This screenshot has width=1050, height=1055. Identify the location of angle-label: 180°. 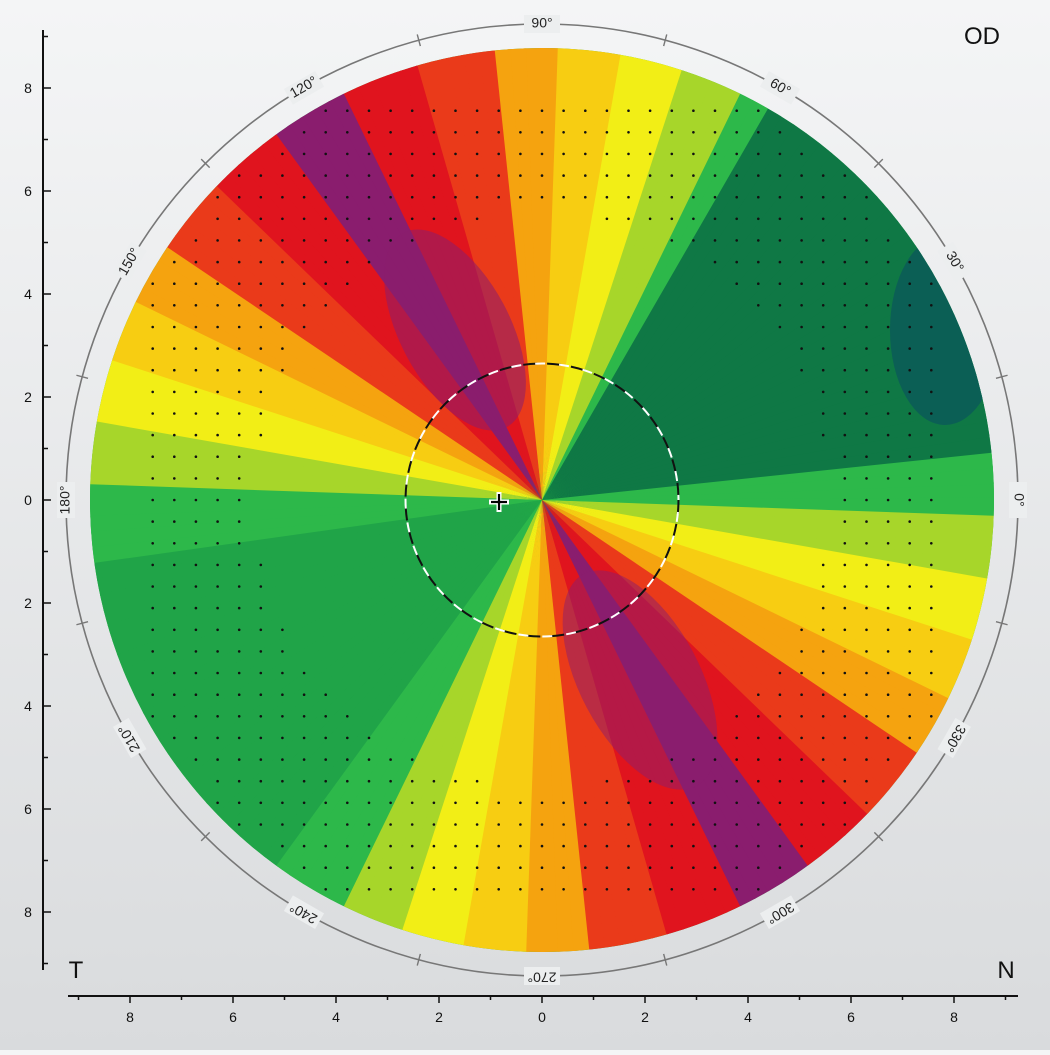
(65, 500).